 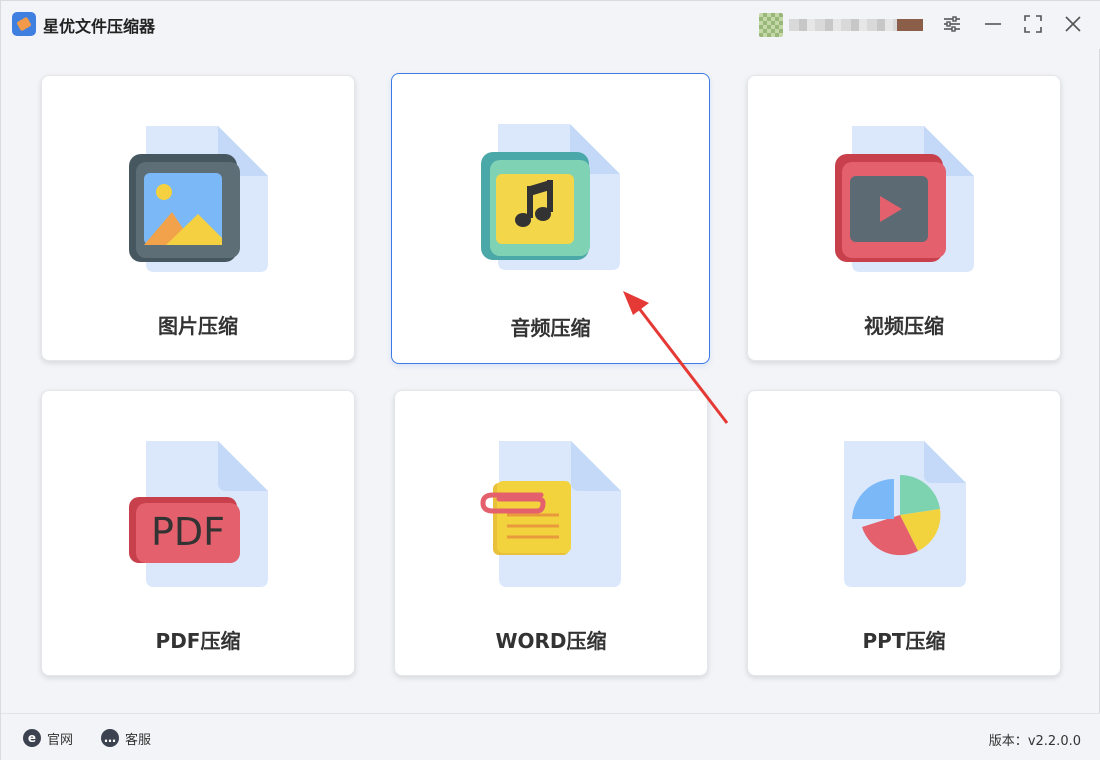 What do you see at coordinates (771, 25) in the screenshot?
I see `user-avatar` at bounding box center [771, 25].